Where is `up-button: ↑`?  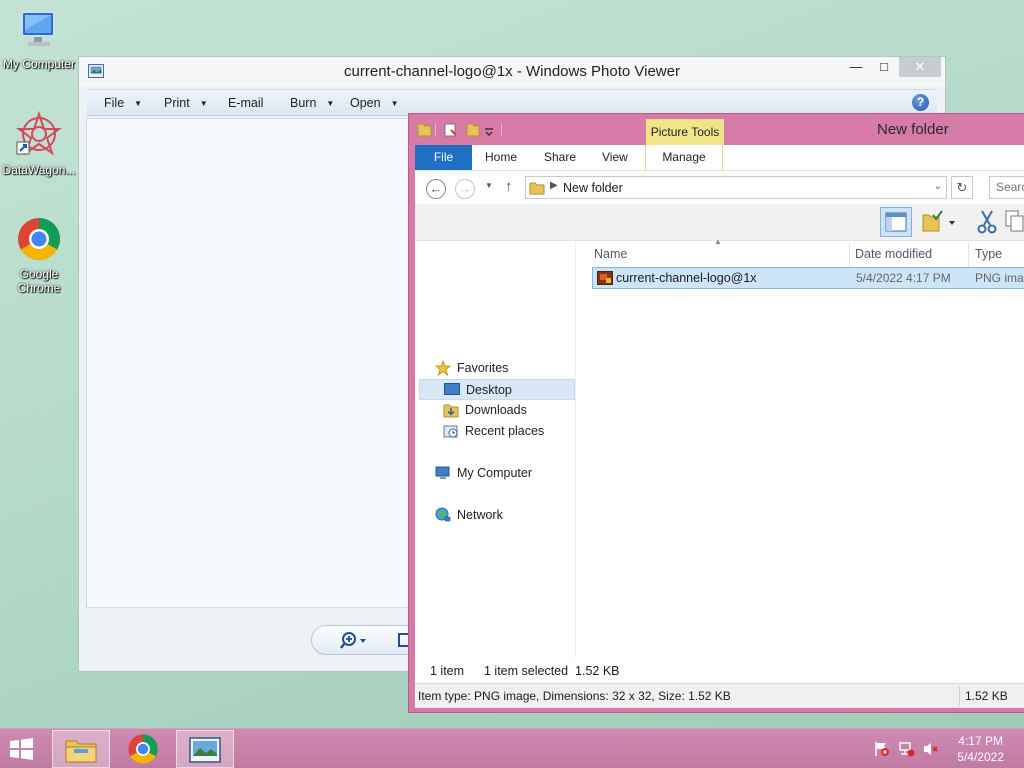
up-button: ↑ is located at coordinates (509, 186).